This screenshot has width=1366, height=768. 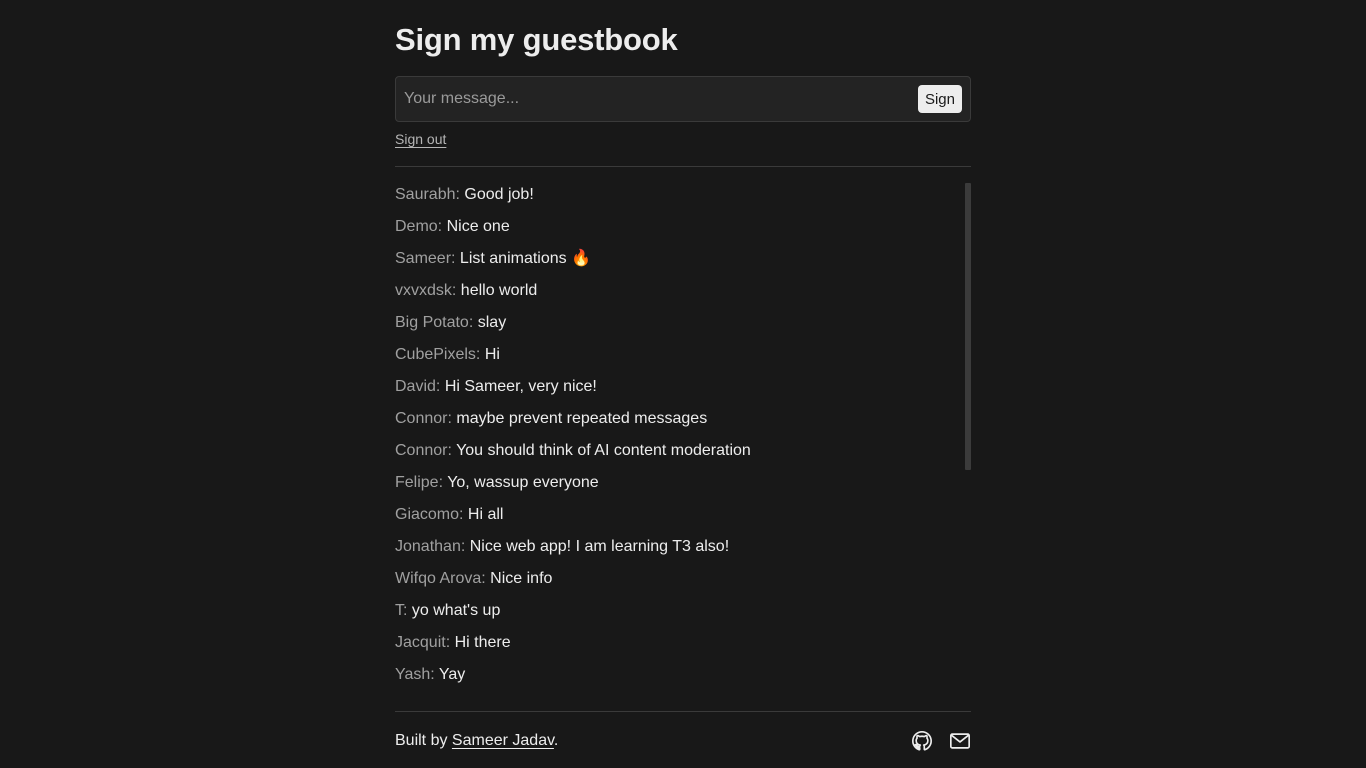 What do you see at coordinates (482, 642) in the screenshot?
I see `entry-message: Hi there` at bounding box center [482, 642].